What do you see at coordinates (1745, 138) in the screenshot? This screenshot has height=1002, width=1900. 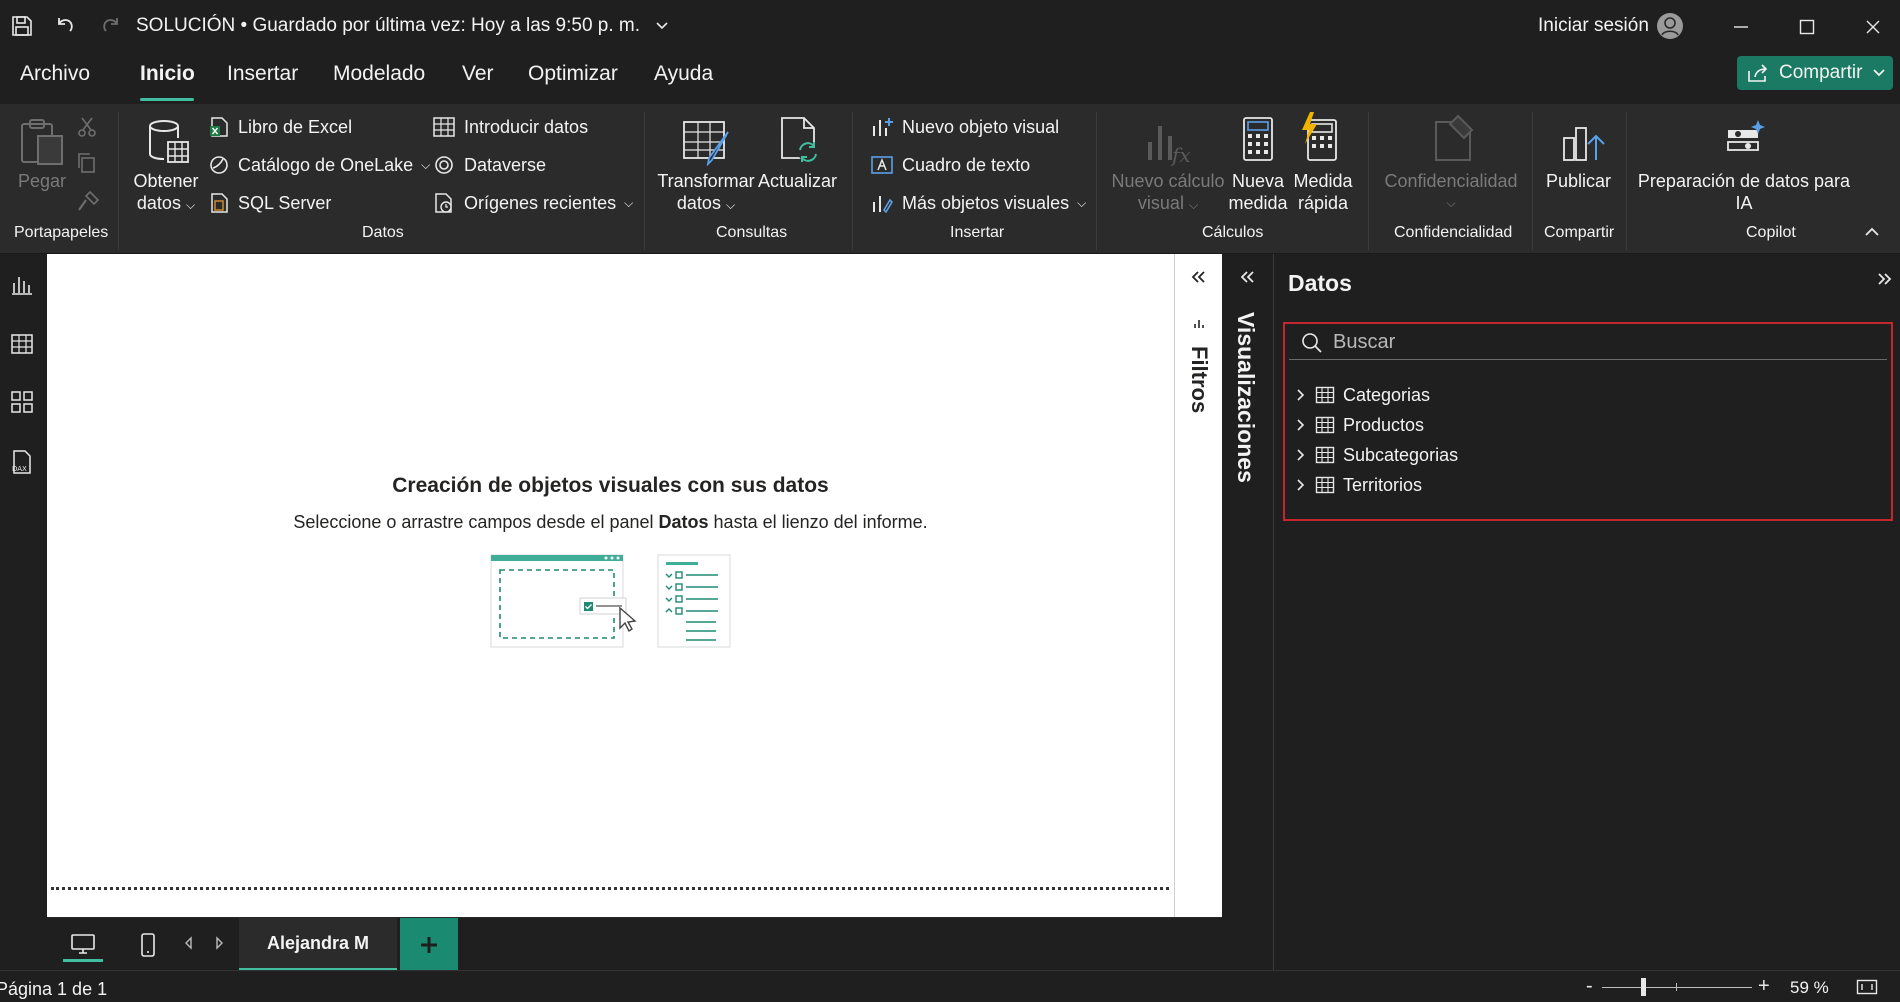 I see `ai-data-prep-icon` at bounding box center [1745, 138].